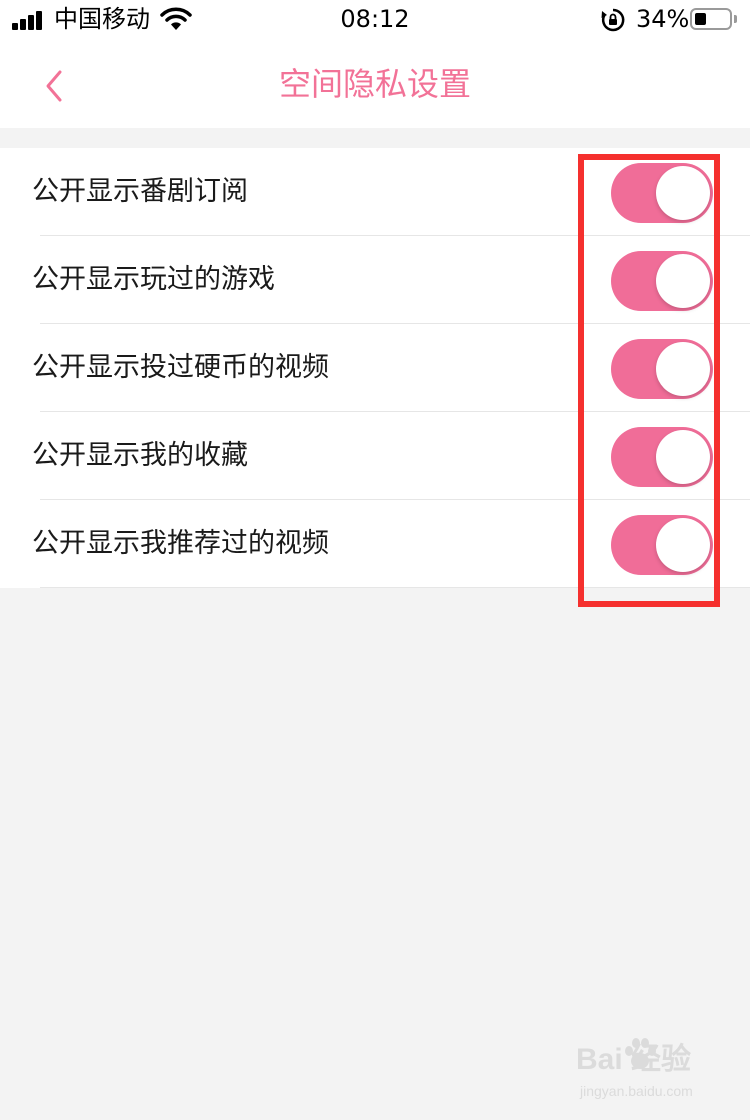  I want to click on setting-label: 公开显示投过硬币的视频, so click(180, 367).